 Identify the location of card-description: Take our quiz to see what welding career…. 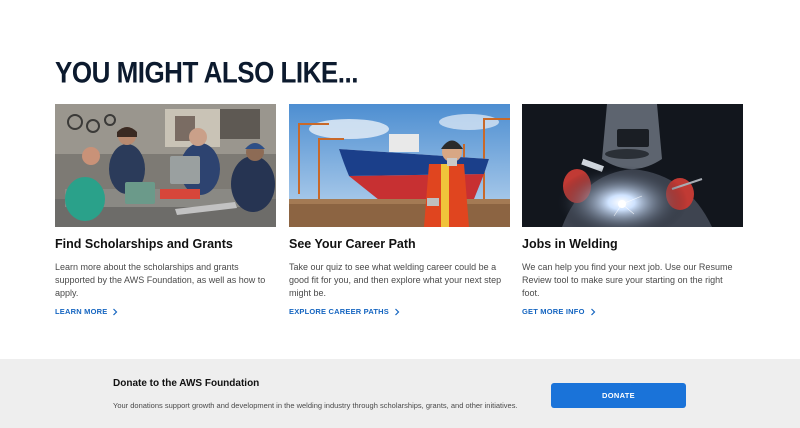
(395, 280).